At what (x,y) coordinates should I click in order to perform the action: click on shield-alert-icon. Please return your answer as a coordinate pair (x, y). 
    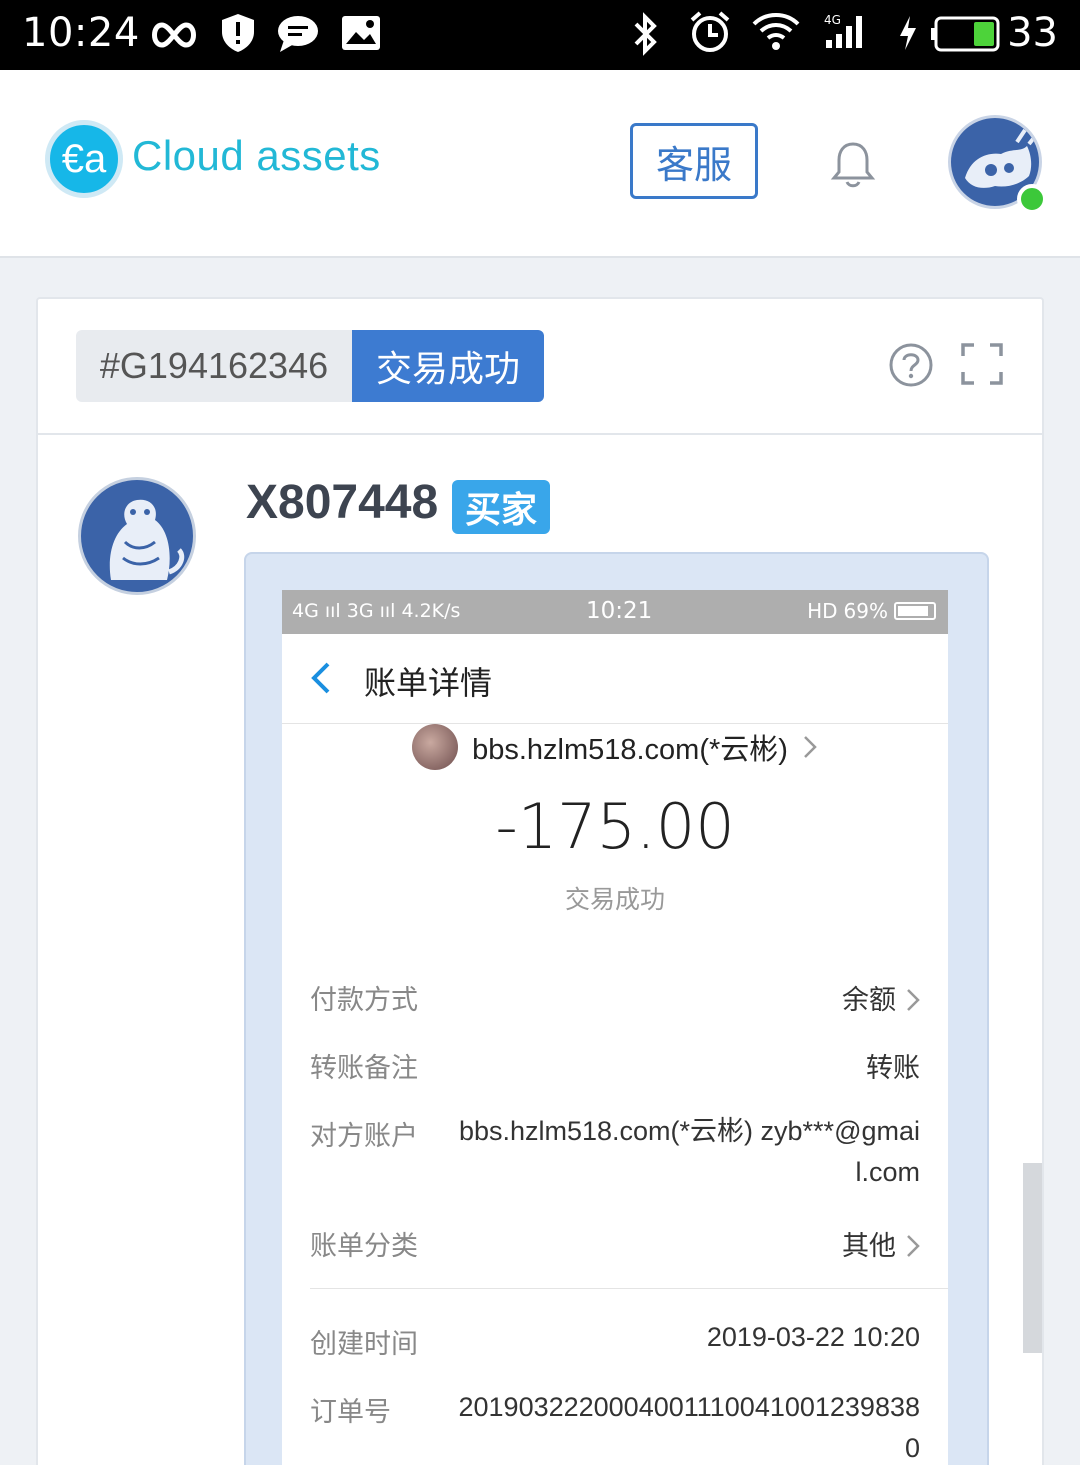
    Looking at the image, I should click on (238, 33).